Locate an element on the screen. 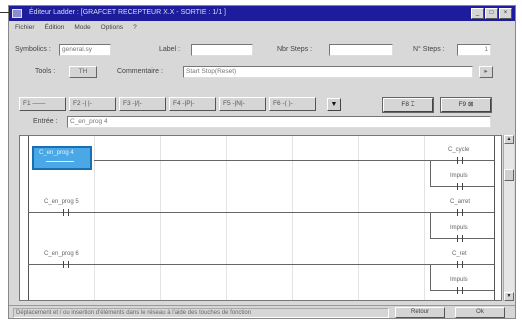 The height and width of the screenshot is (324, 522). comment-field: Start Stop(Reset) is located at coordinates (328, 72).